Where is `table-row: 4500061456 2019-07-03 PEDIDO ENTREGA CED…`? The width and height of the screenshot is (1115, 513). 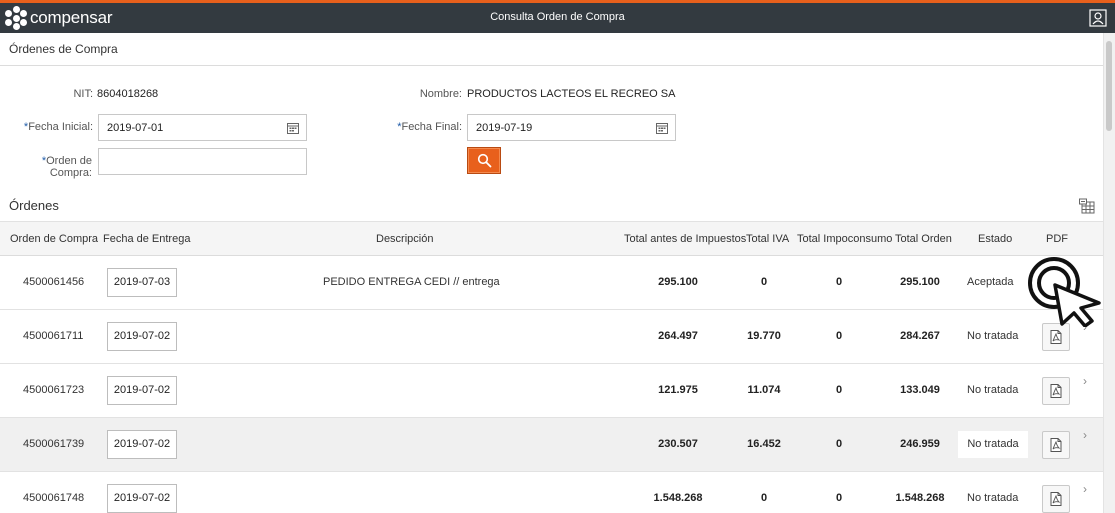 table-row: 4500061456 2019-07-03 PEDIDO ENTREGA CED… is located at coordinates (551, 283).